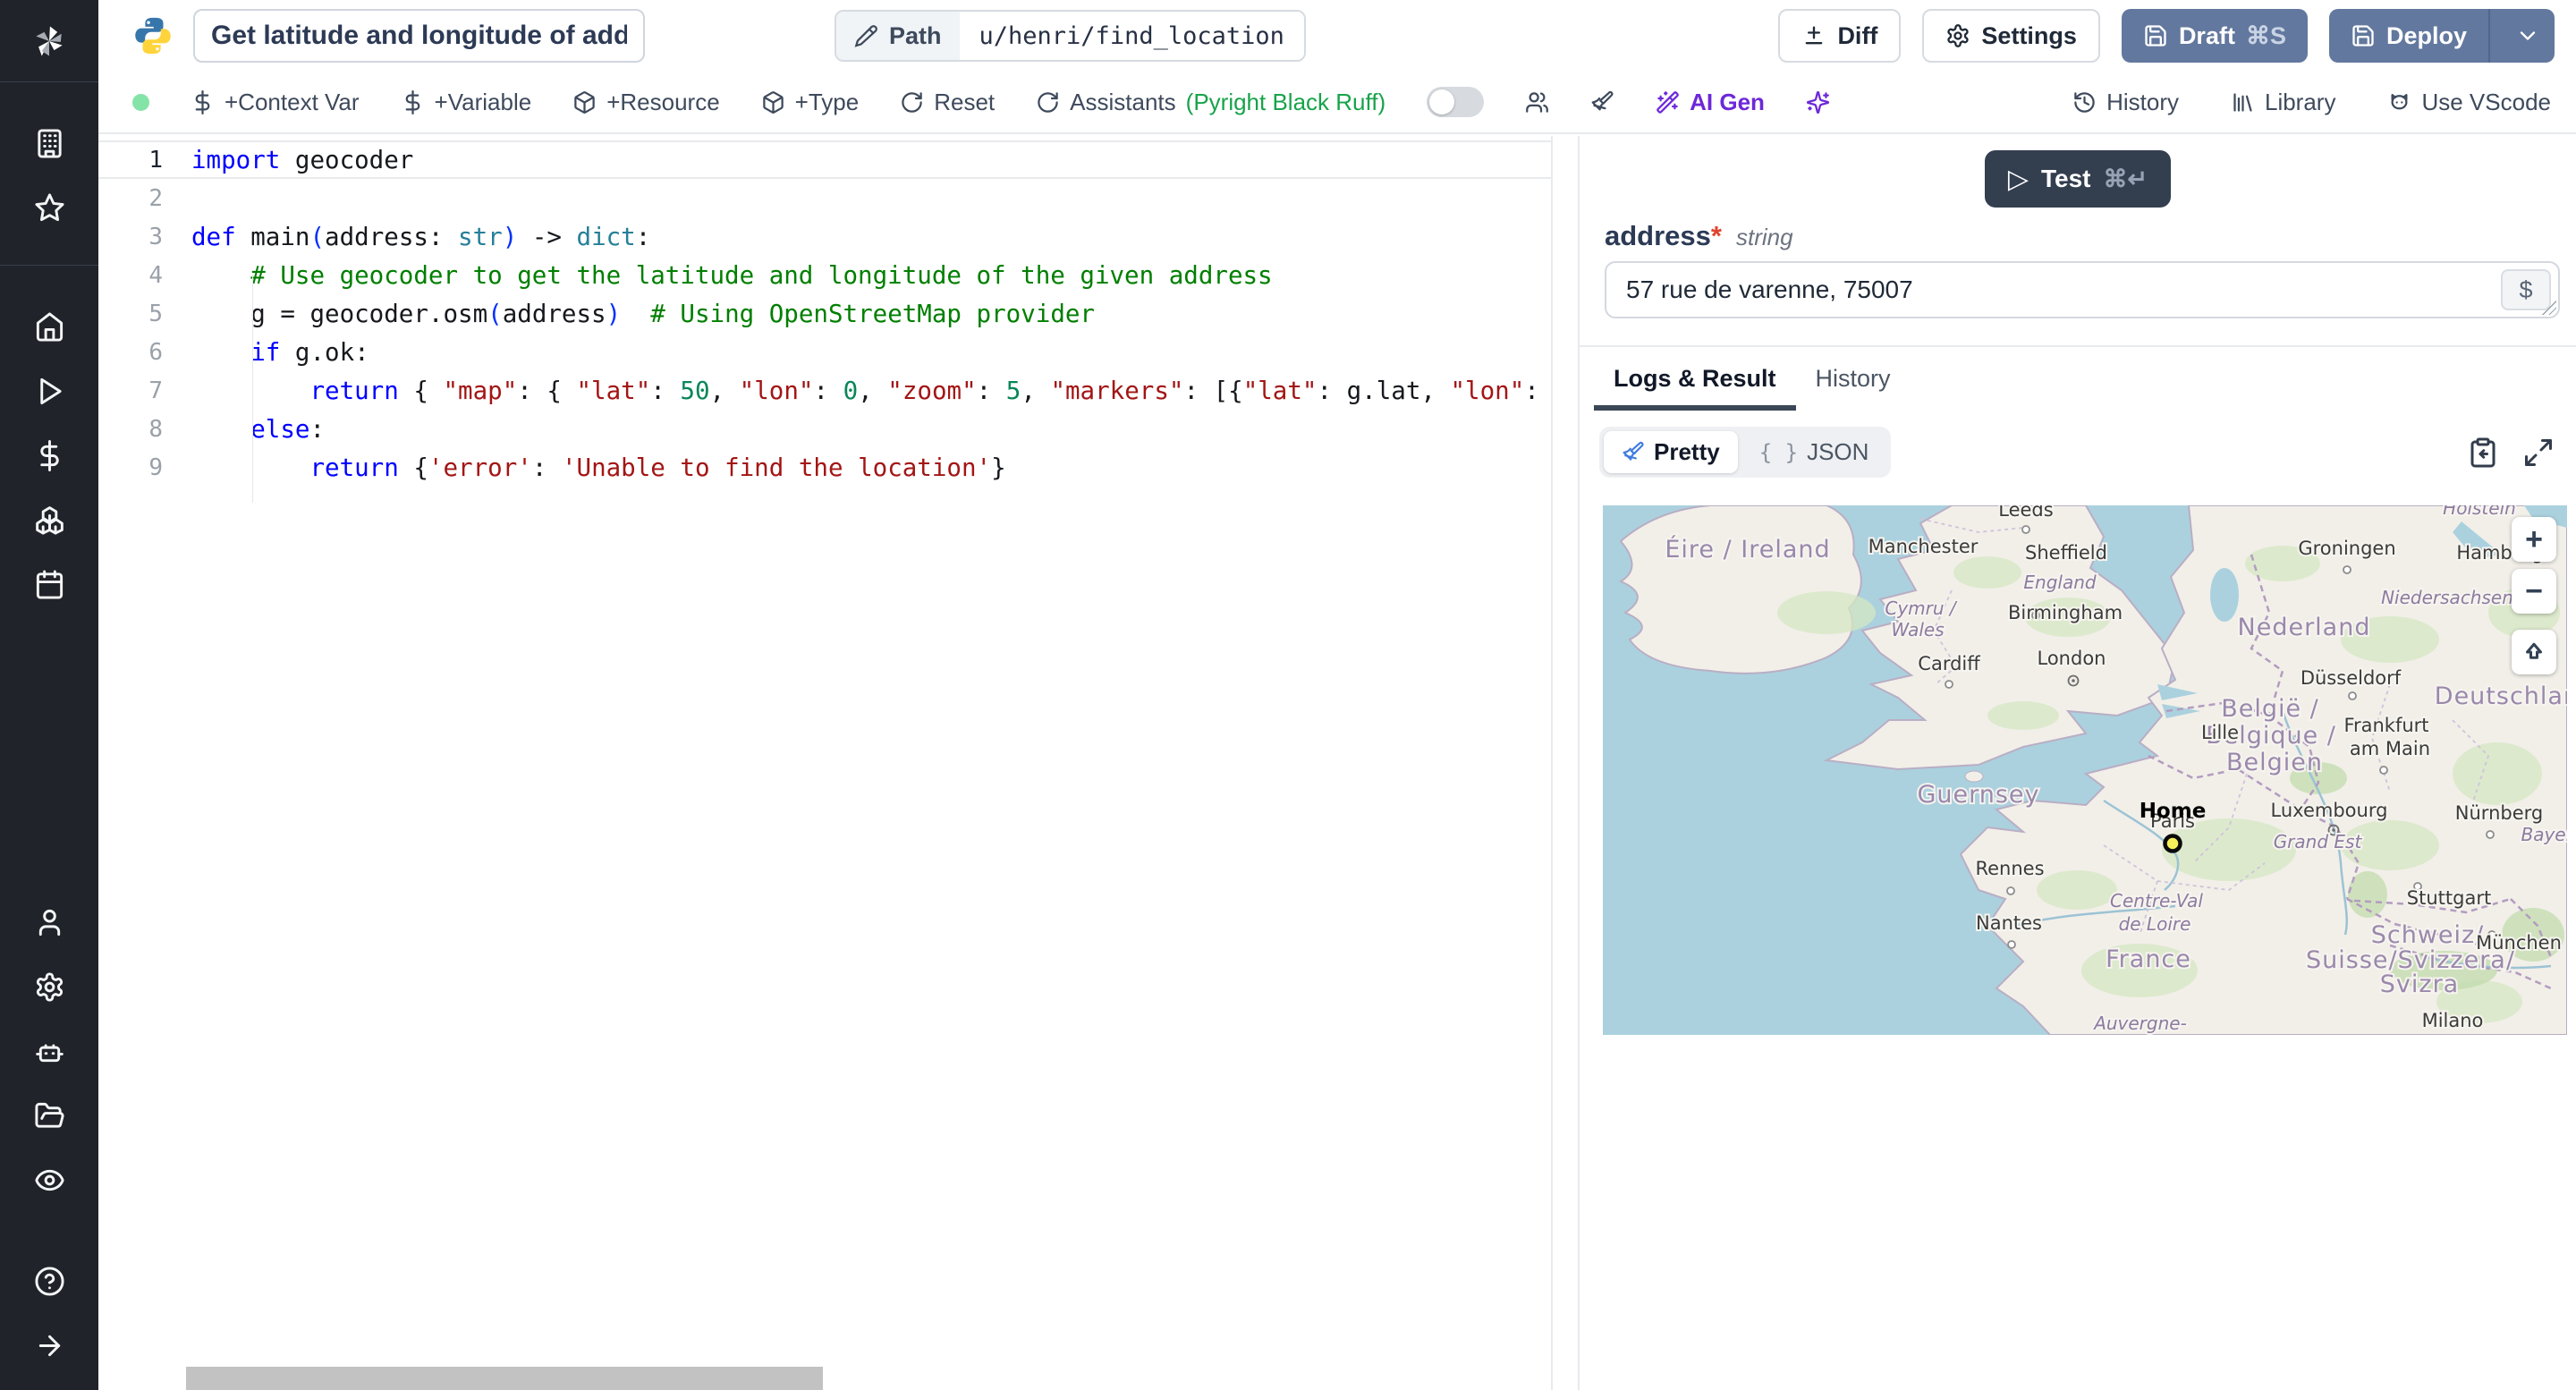 This screenshot has height=1390, width=2576. I want to click on map-zoom-in-button: +, so click(2534, 539).